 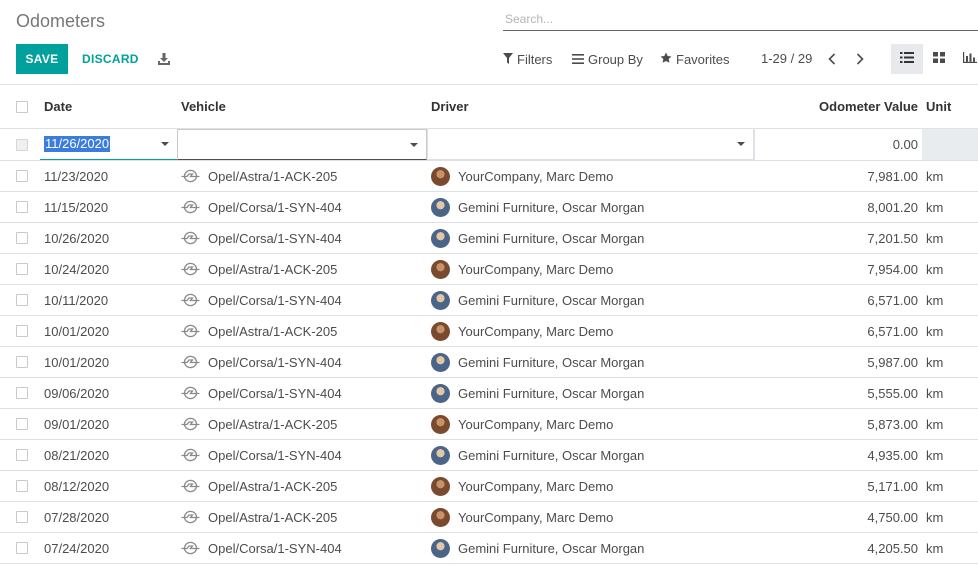 What do you see at coordinates (302, 144) in the screenshot?
I see `vehicle-field` at bounding box center [302, 144].